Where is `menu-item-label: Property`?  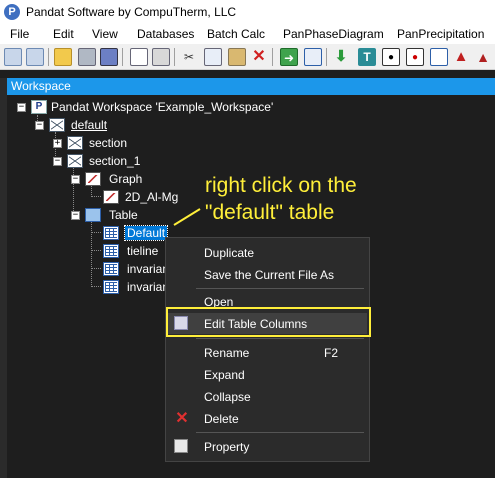
menu-item-label: Property is located at coordinates (227, 447).